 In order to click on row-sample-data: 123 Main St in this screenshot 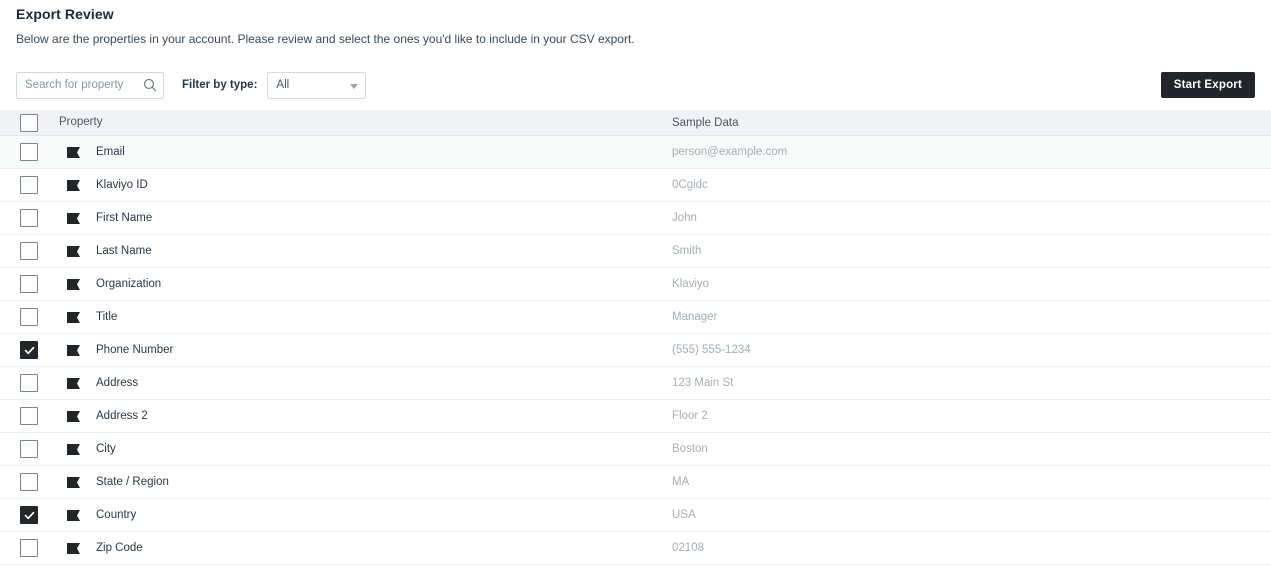, I will do `click(703, 383)`.